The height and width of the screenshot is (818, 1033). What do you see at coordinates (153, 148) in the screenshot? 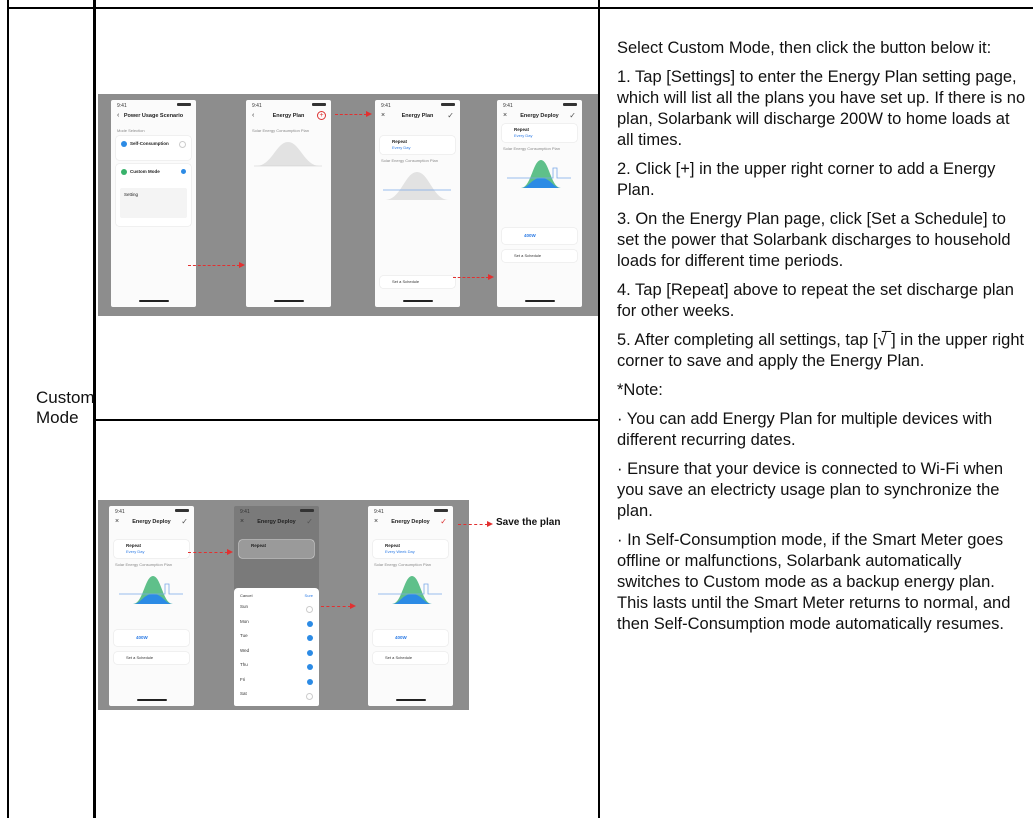
I see `self-consumption-card: Self-Consumption` at bounding box center [153, 148].